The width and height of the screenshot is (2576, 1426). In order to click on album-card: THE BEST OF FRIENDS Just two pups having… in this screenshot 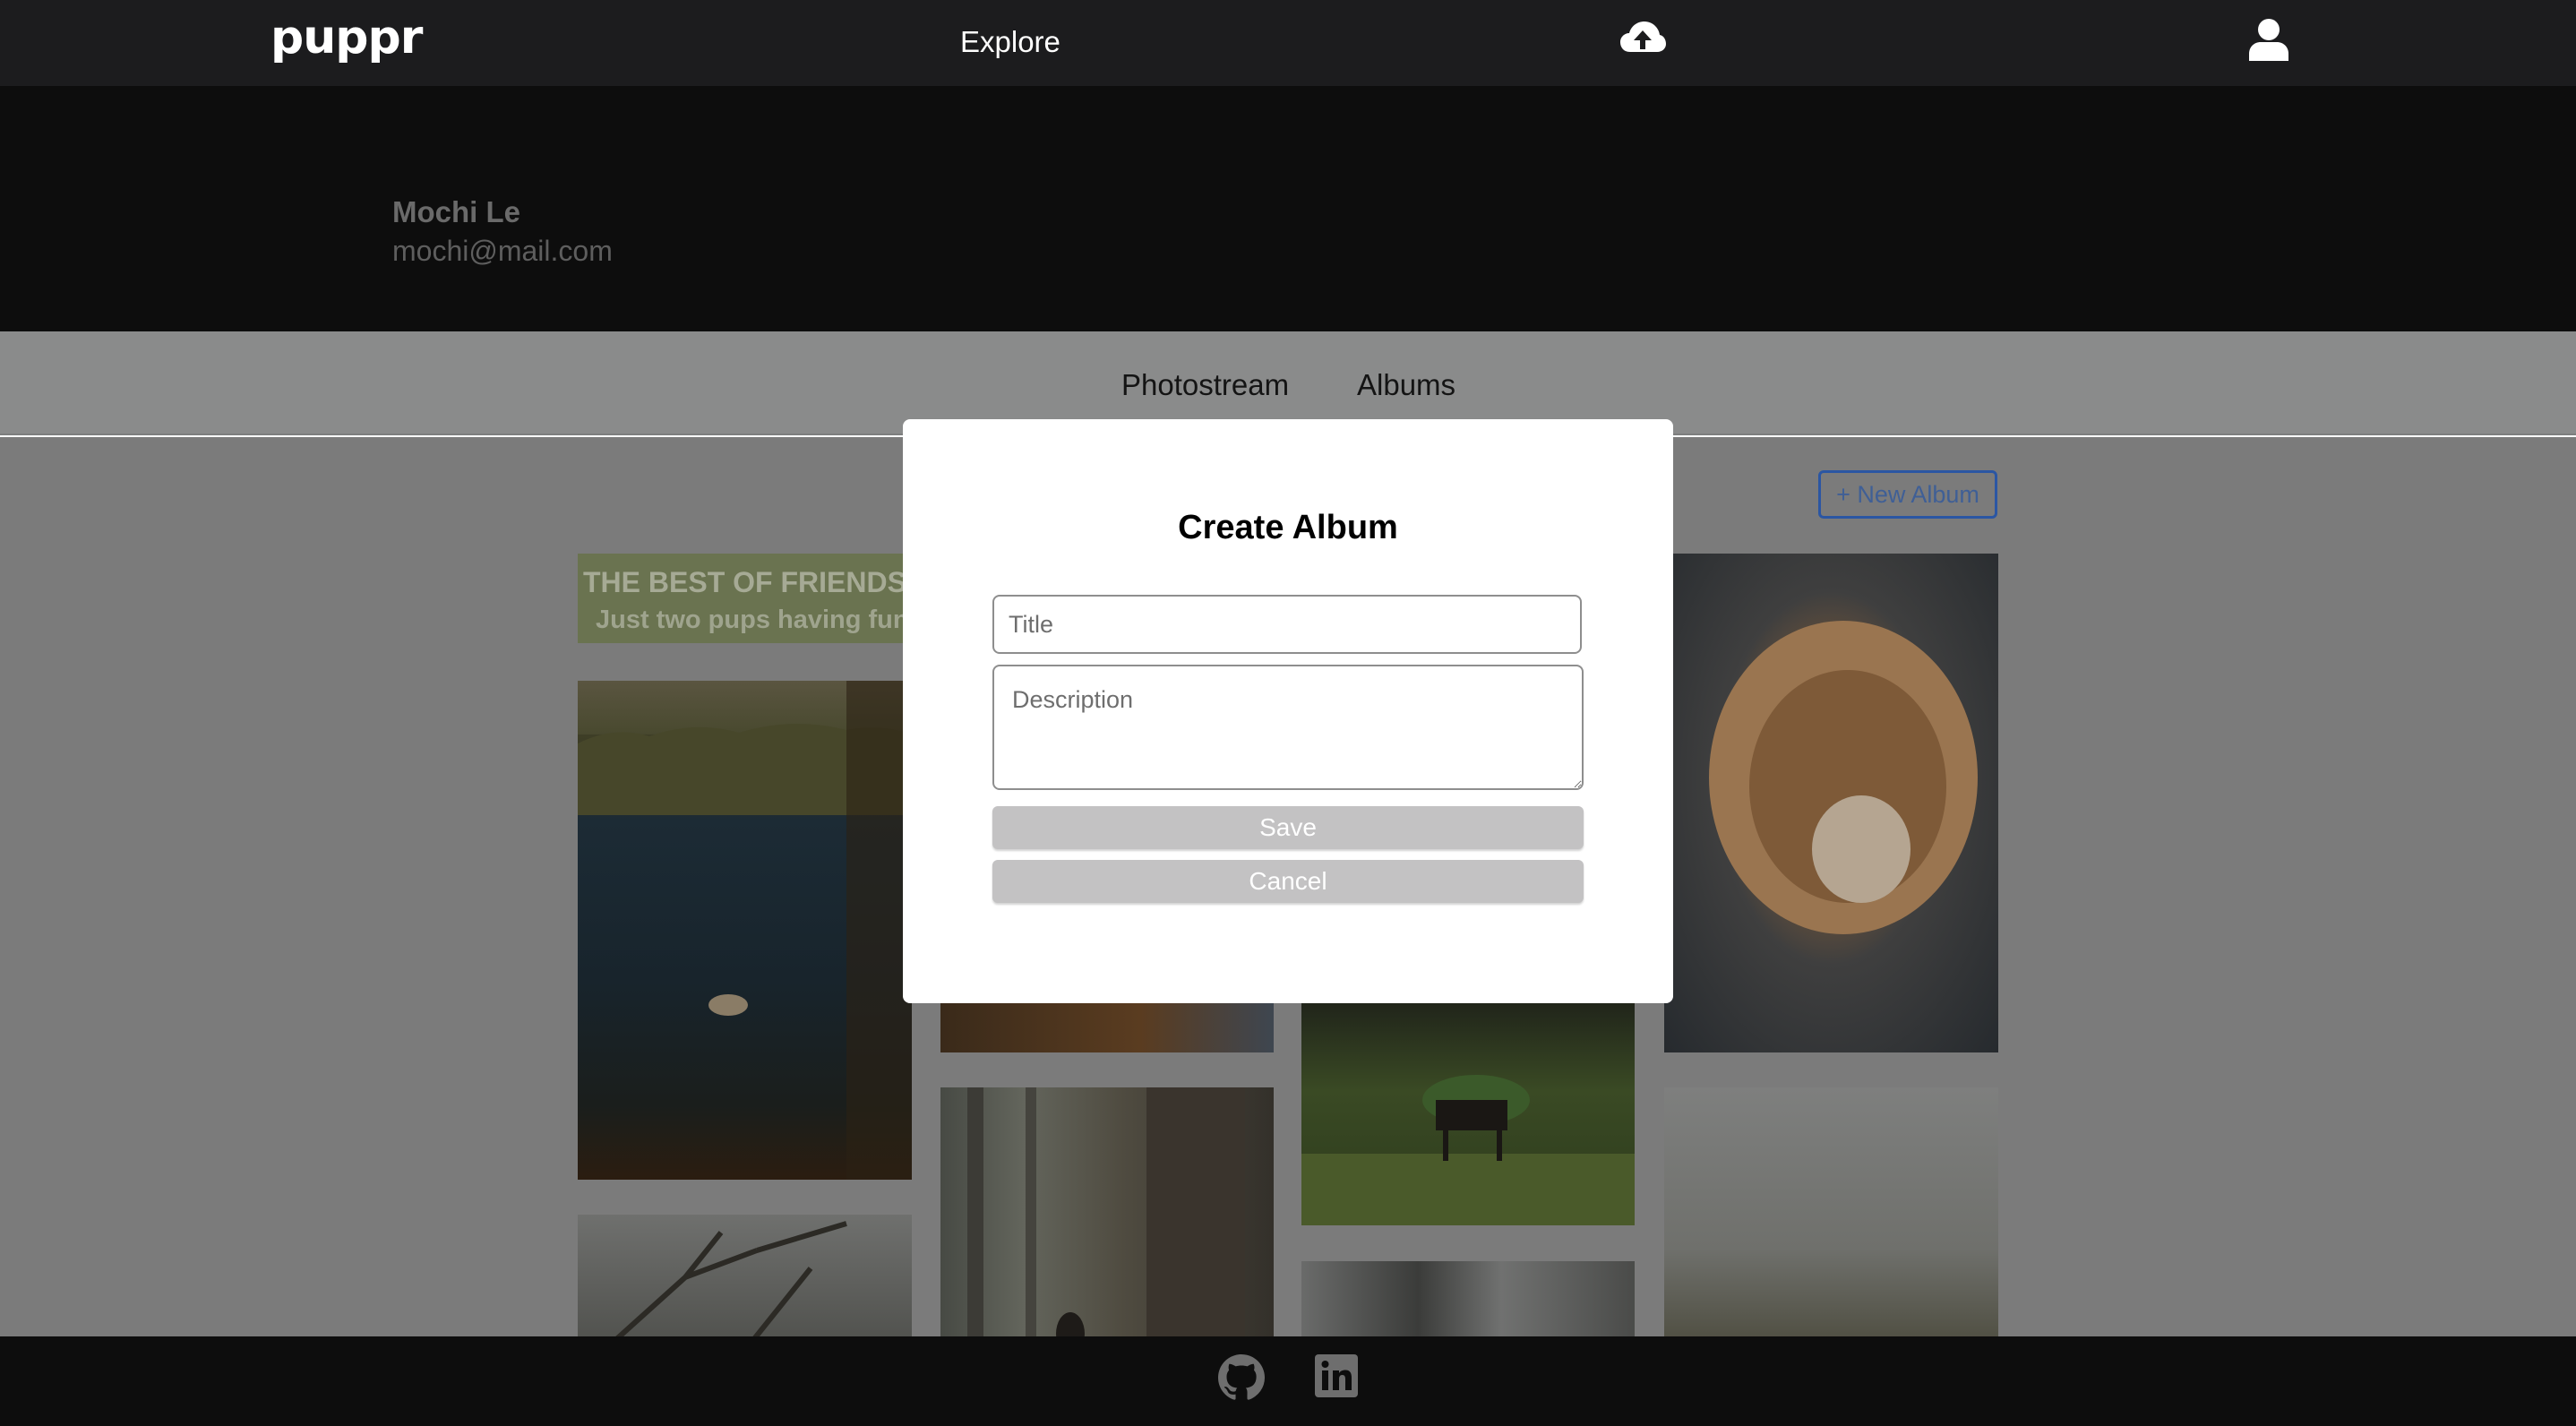, I will do `click(752, 598)`.